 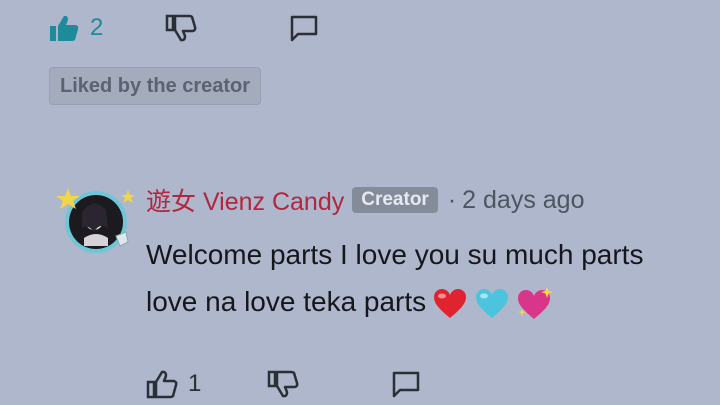 I want to click on liked-by-creator-badge: Liked by the creator, so click(x=155, y=86).